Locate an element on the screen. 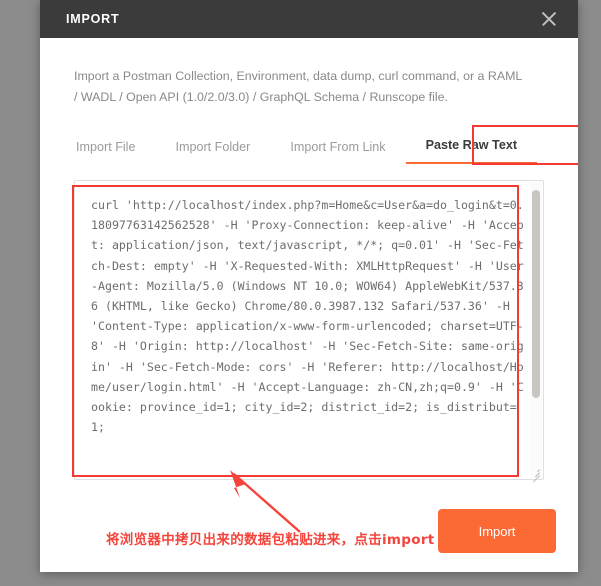 This screenshot has width=601, height=586. tab-paste-raw-text: Paste Raw Text is located at coordinates (471, 150).